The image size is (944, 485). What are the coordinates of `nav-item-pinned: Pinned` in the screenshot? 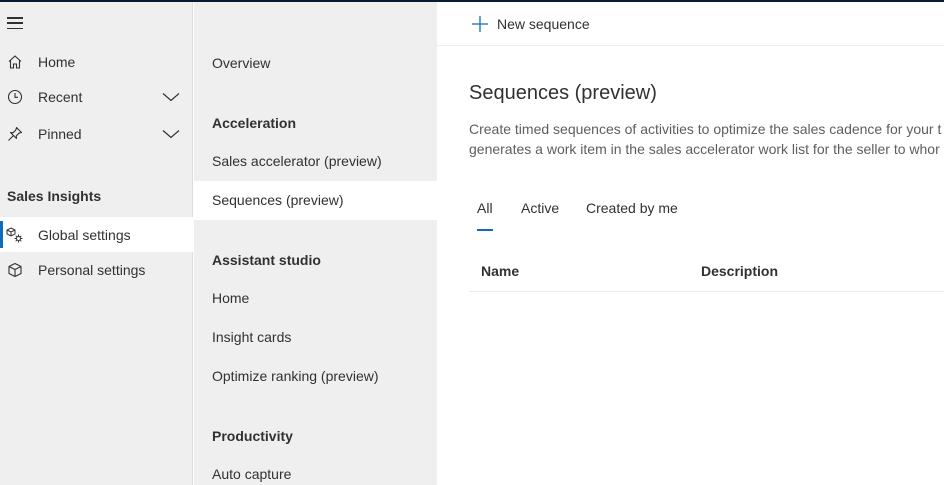 It's located at (96, 133).